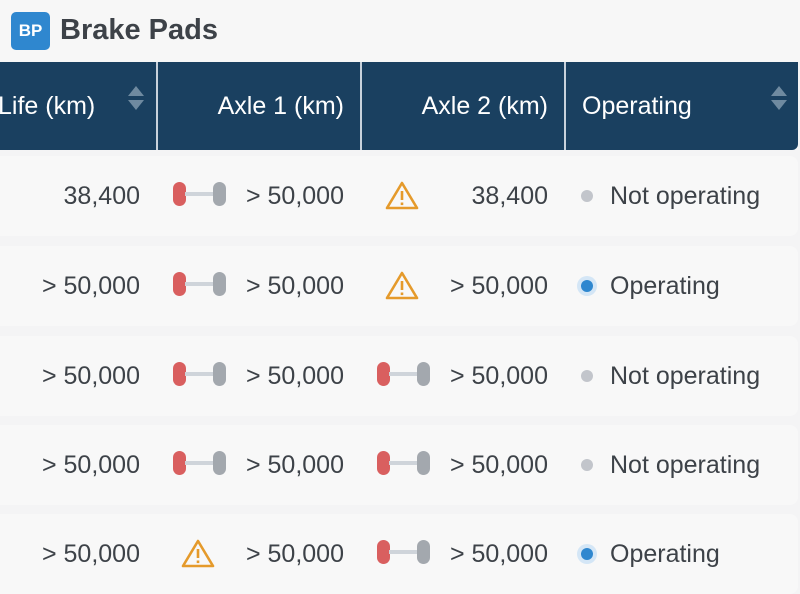  What do you see at coordinates (30, 31) in the screenshot?
I see `brake-pads-badge-icon: BP` at bounding box center [30, 31].